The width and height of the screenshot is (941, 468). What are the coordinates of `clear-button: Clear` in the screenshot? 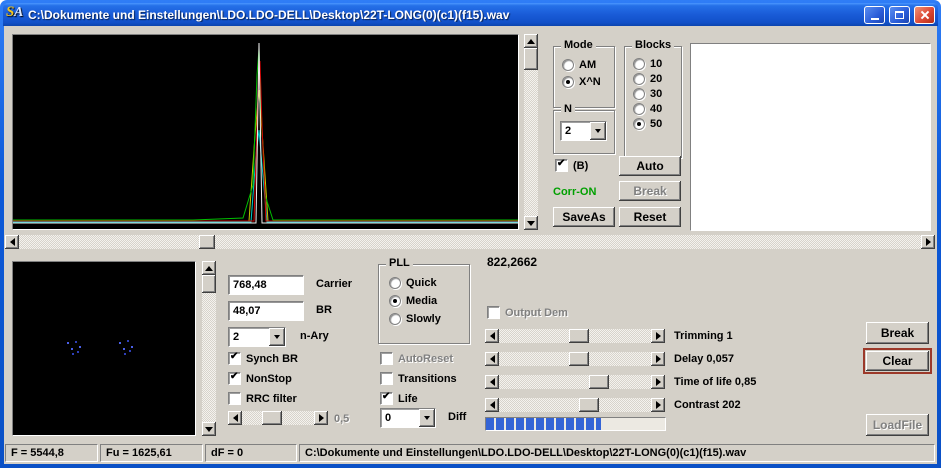 It's located at (897, 361).